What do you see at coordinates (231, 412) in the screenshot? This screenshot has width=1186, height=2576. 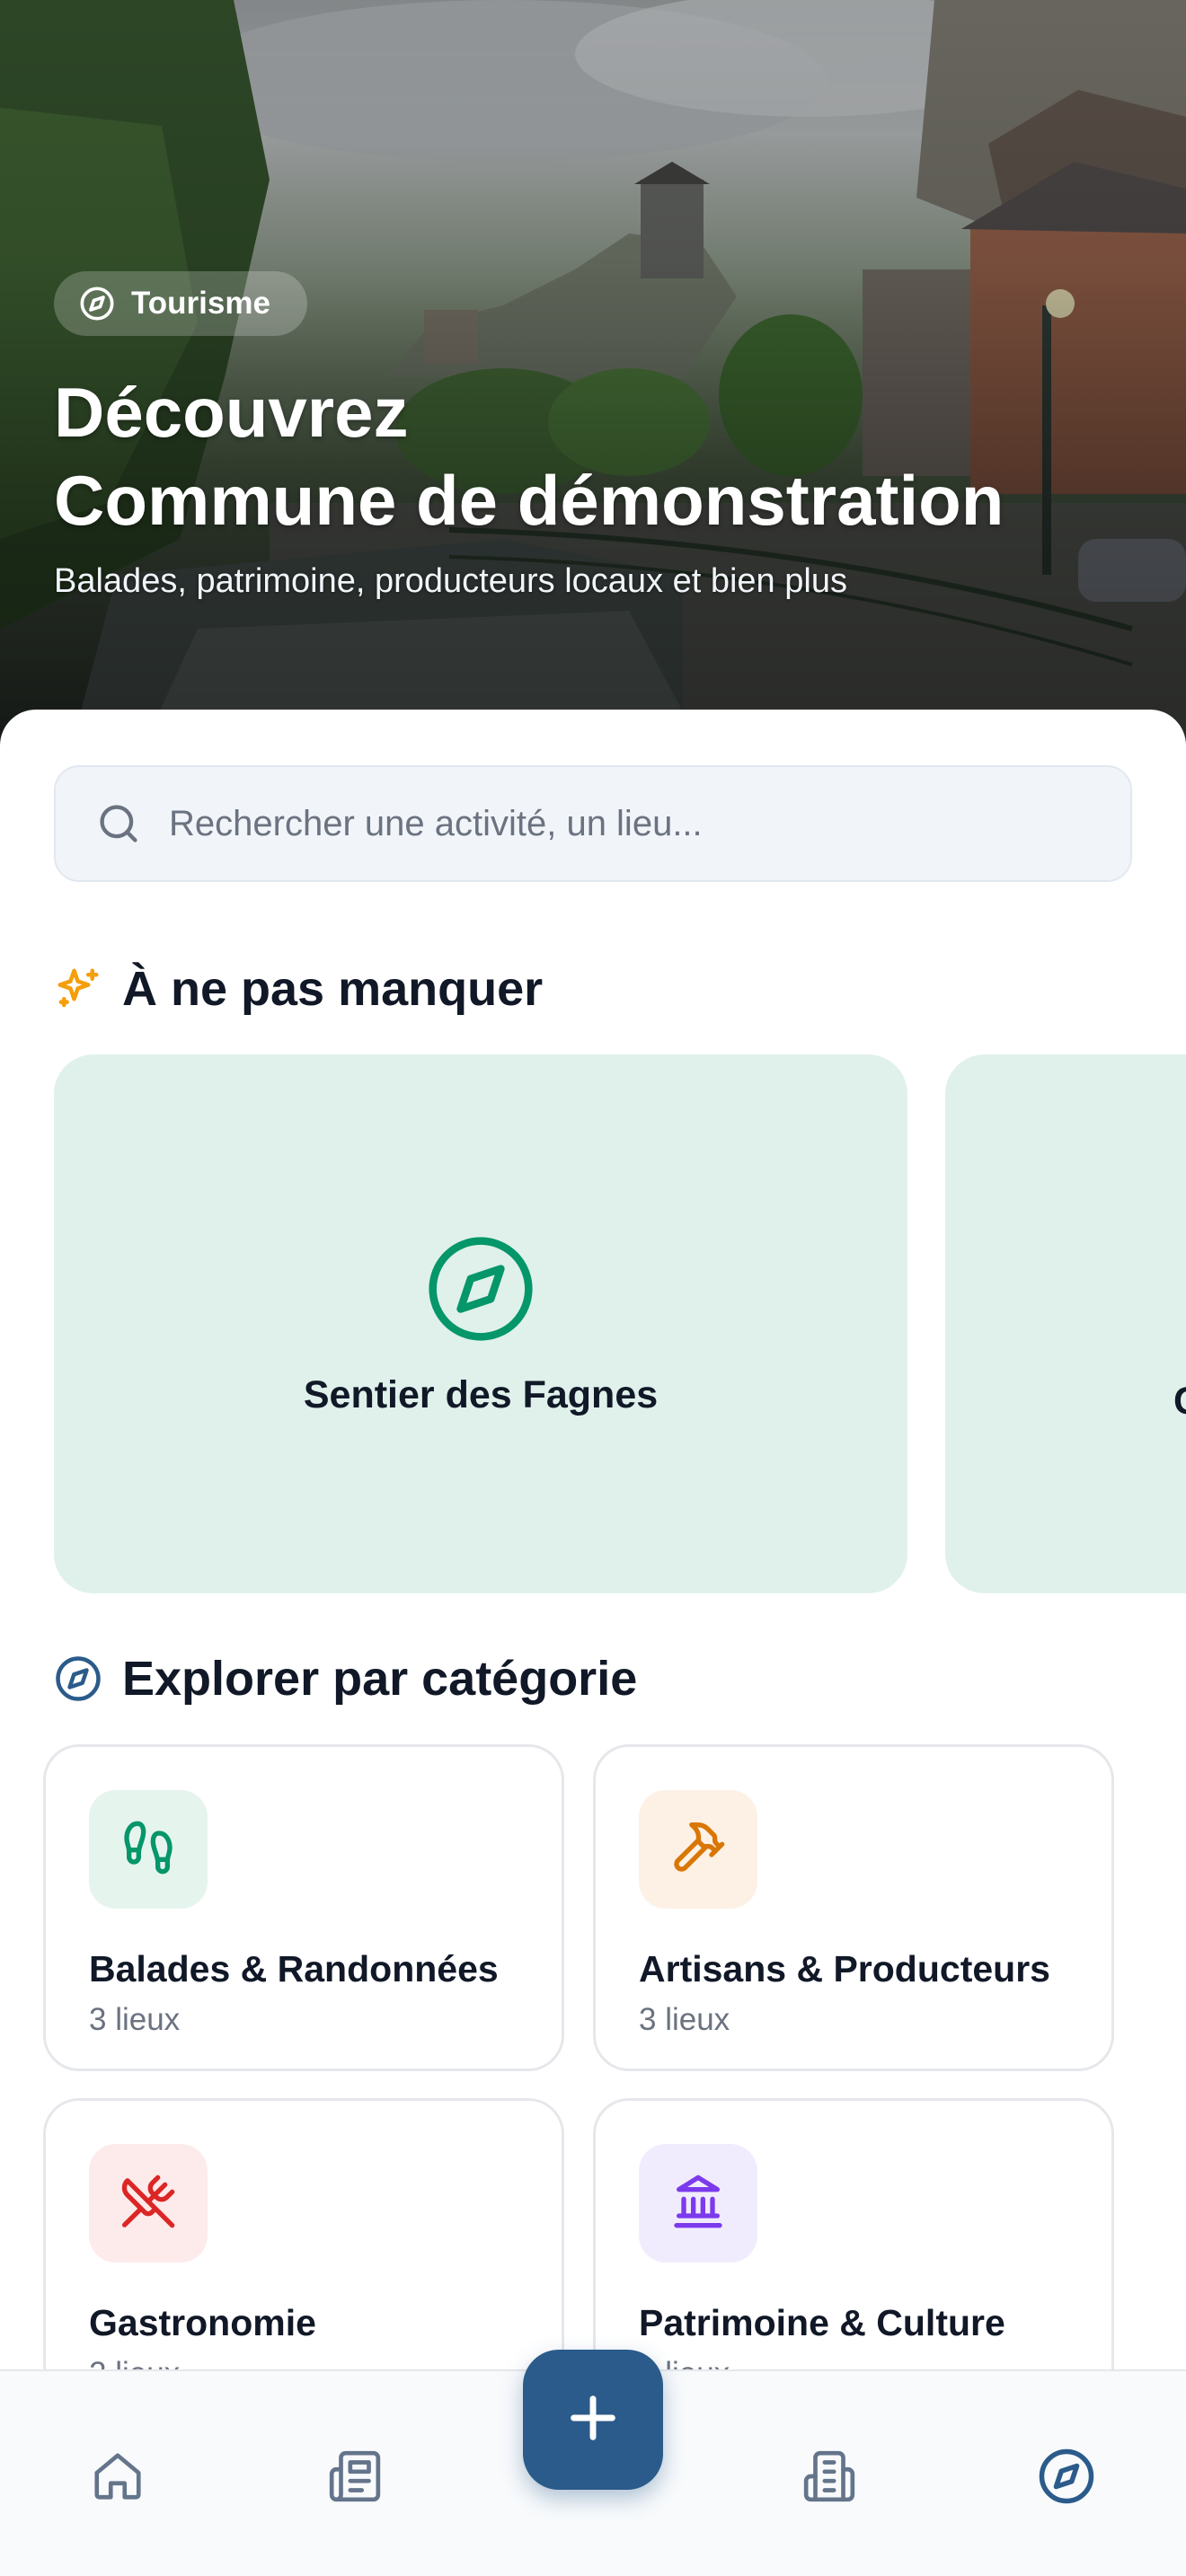 I see `hero-title-line-1: Découvrez` at bounding box center [231, 412].